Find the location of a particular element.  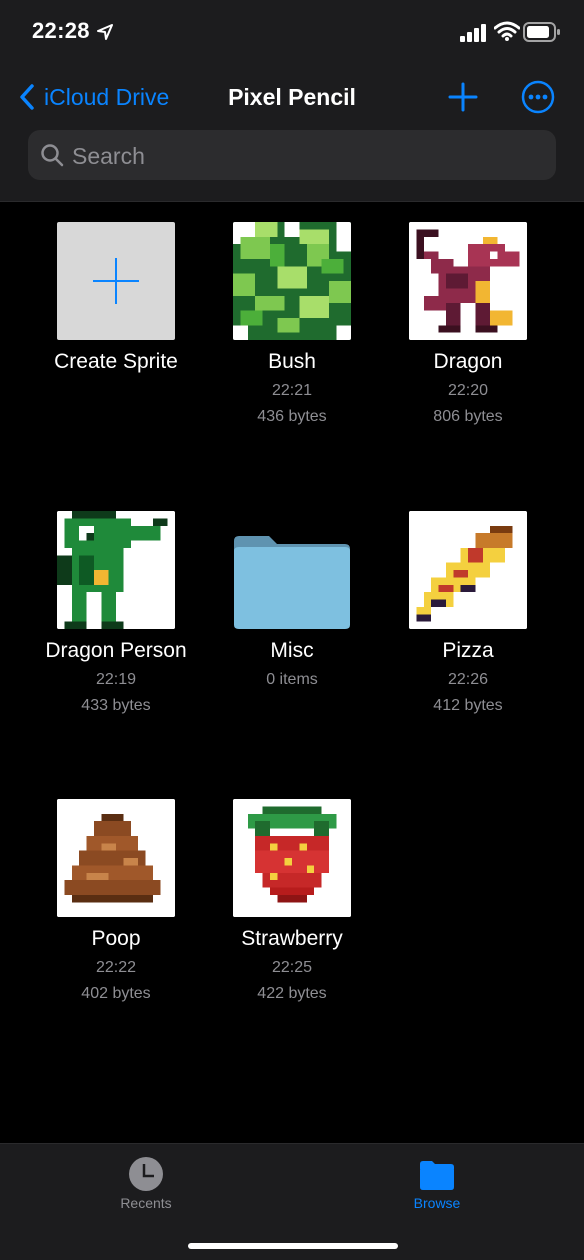

dragon-person-thumbnail is located at coordinates (116, 570).